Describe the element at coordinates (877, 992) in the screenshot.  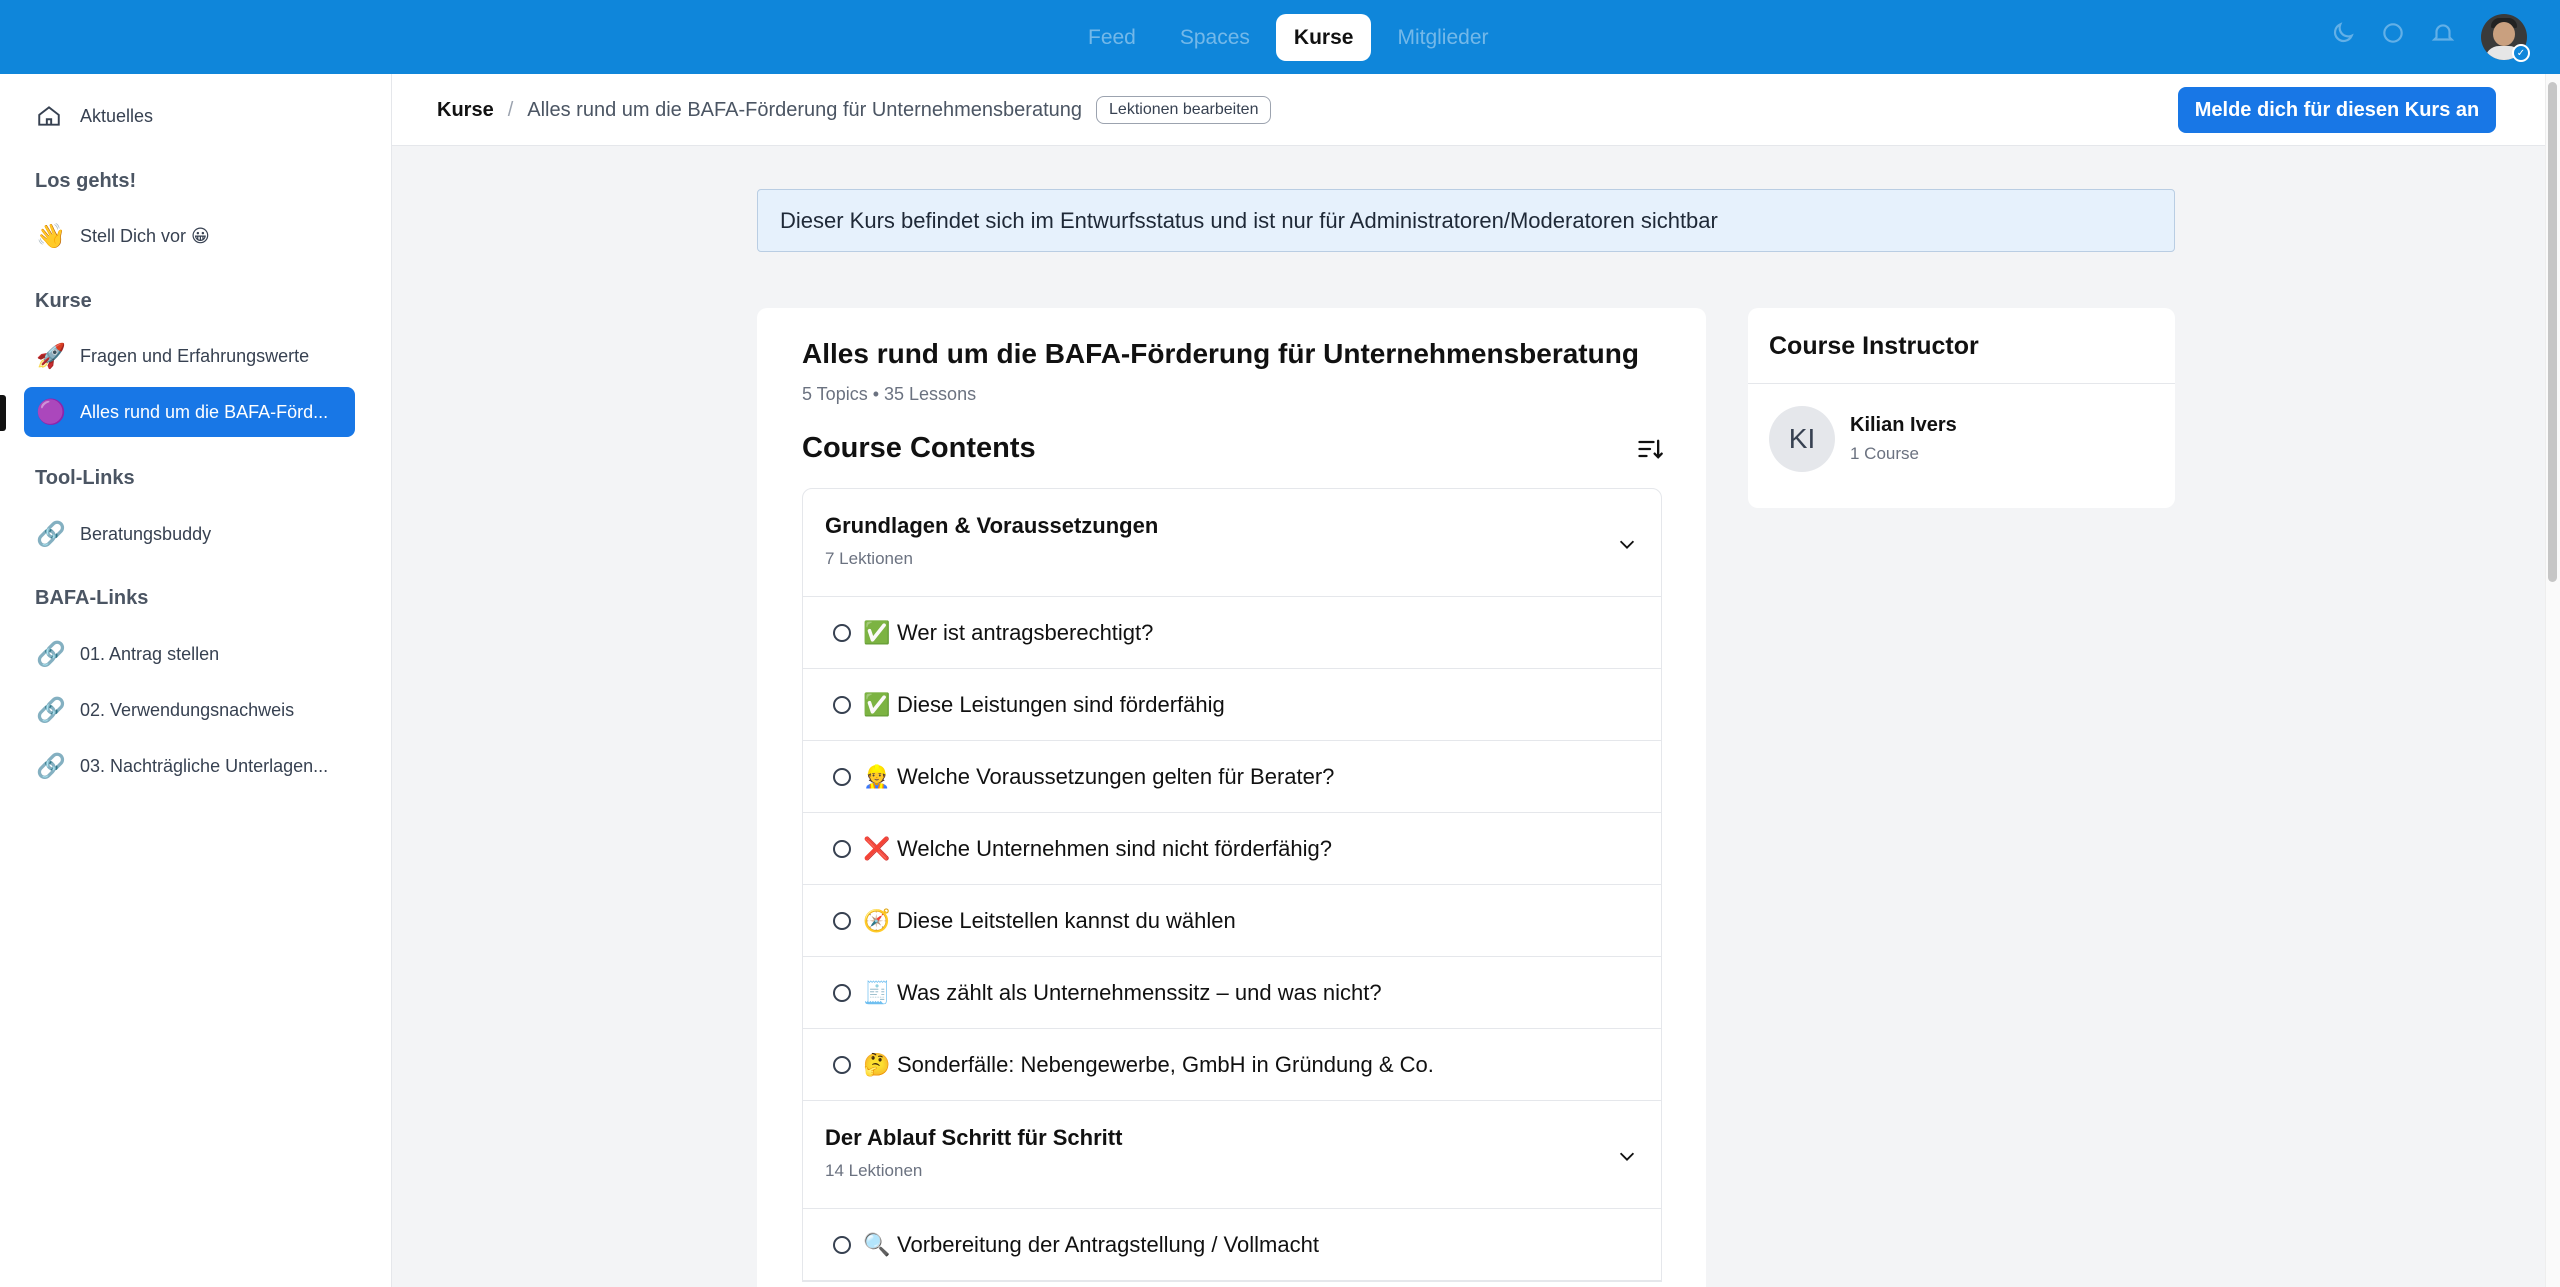
I see `receipt-icon: 🧾` at that location.